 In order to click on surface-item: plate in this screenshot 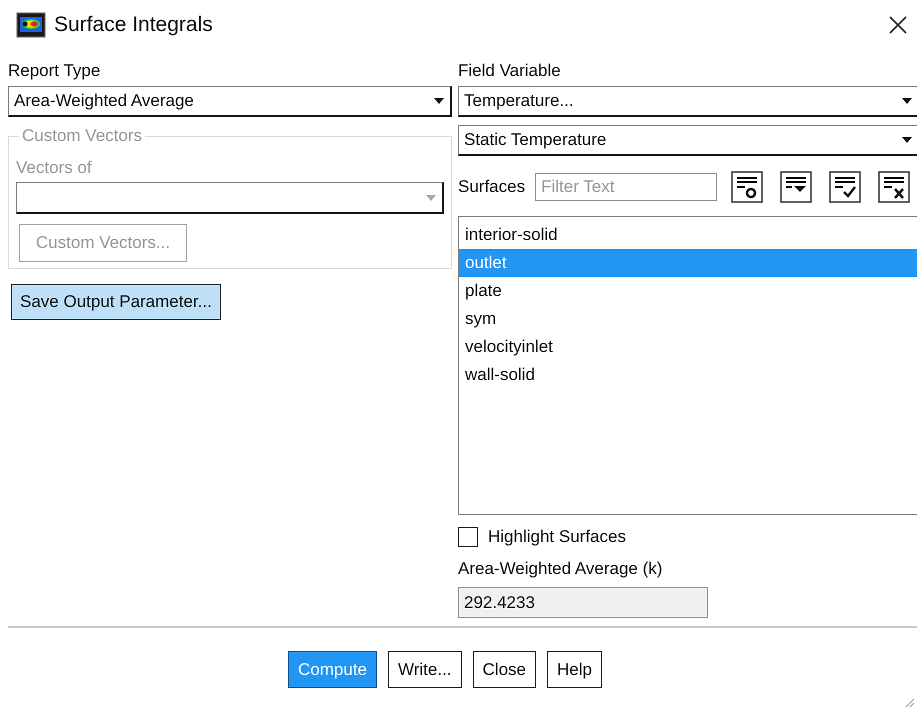, I will do `click(688, 291)`.